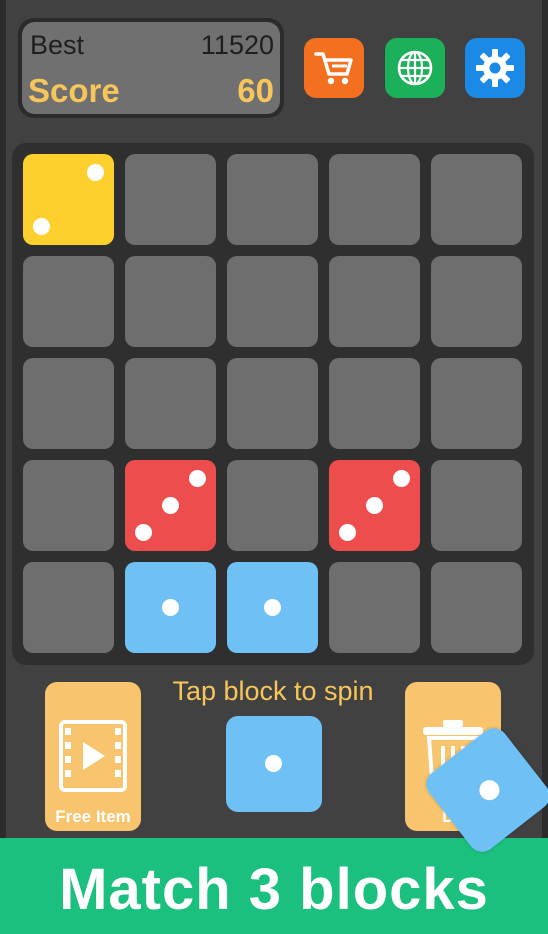  I want to click on free-item-button: Free Item, so click(93, 756).